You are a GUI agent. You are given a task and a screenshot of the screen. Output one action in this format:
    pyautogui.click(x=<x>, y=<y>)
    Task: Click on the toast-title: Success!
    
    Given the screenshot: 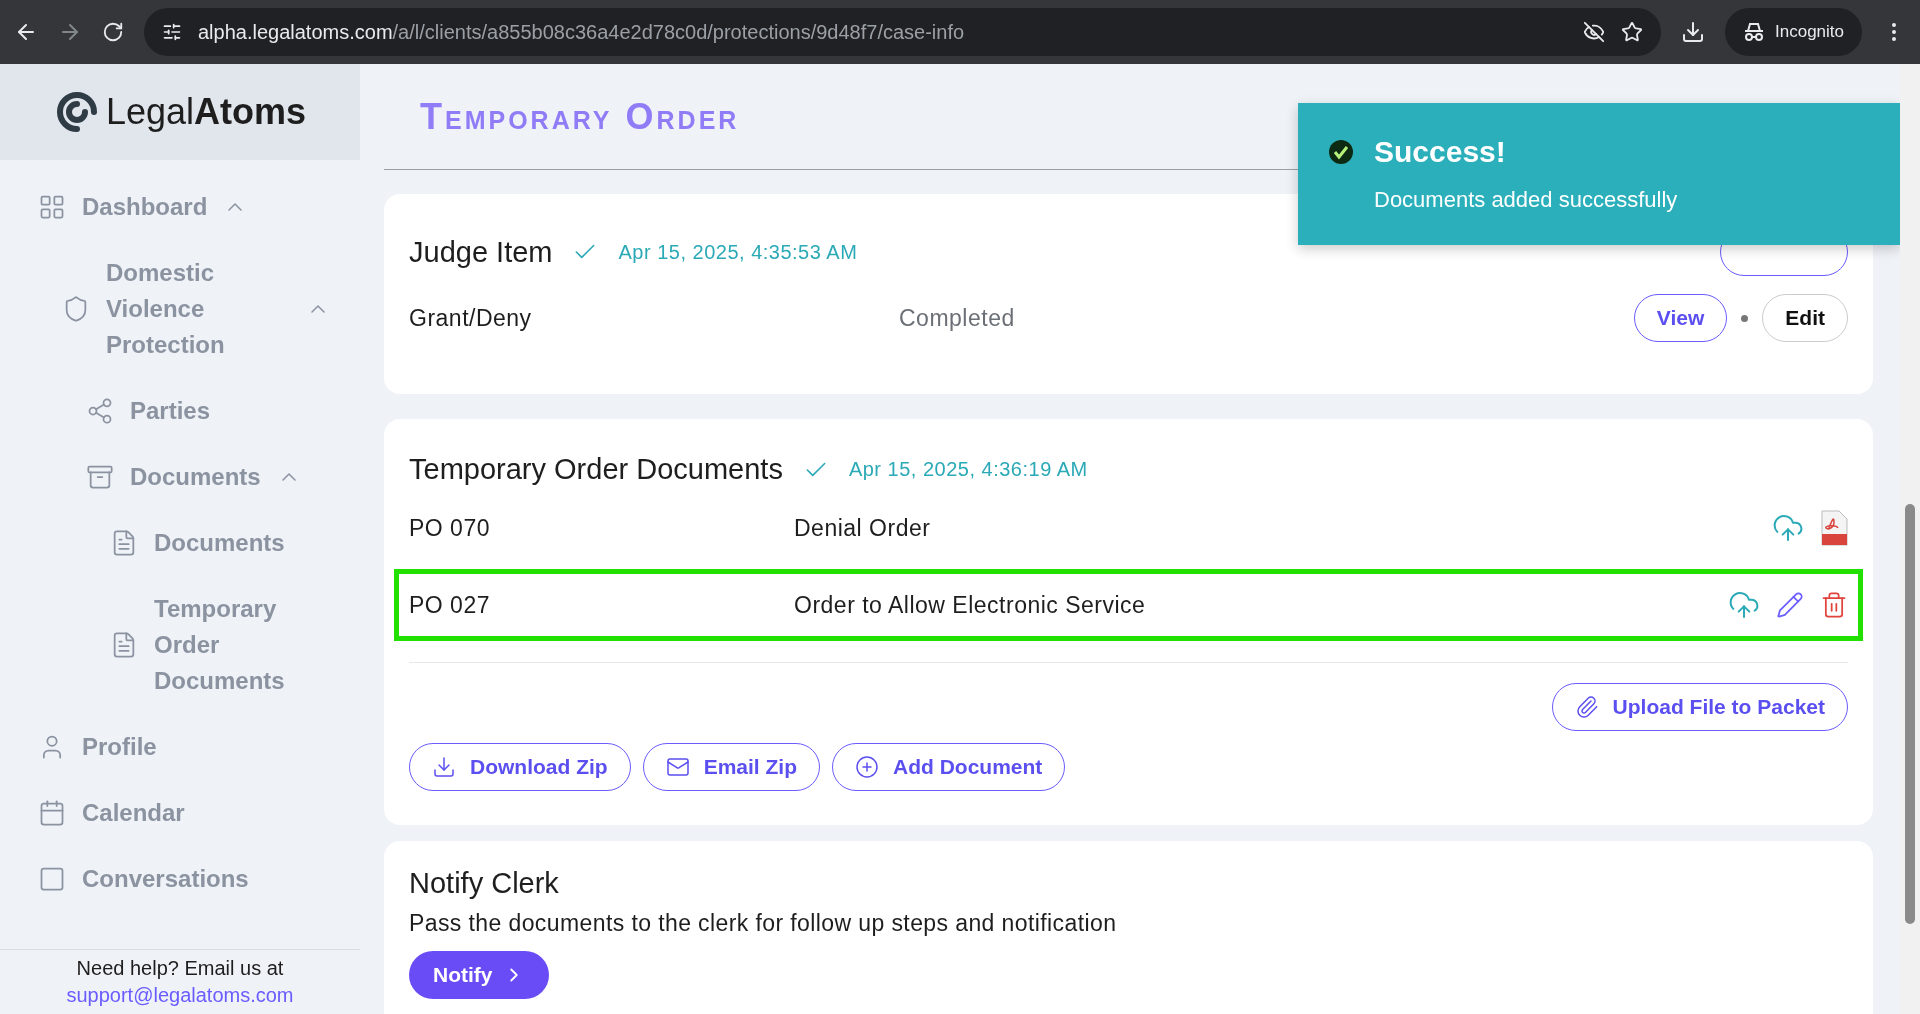 What is the action you would take?
    pyautogui.click(x=1637, y=152)
    